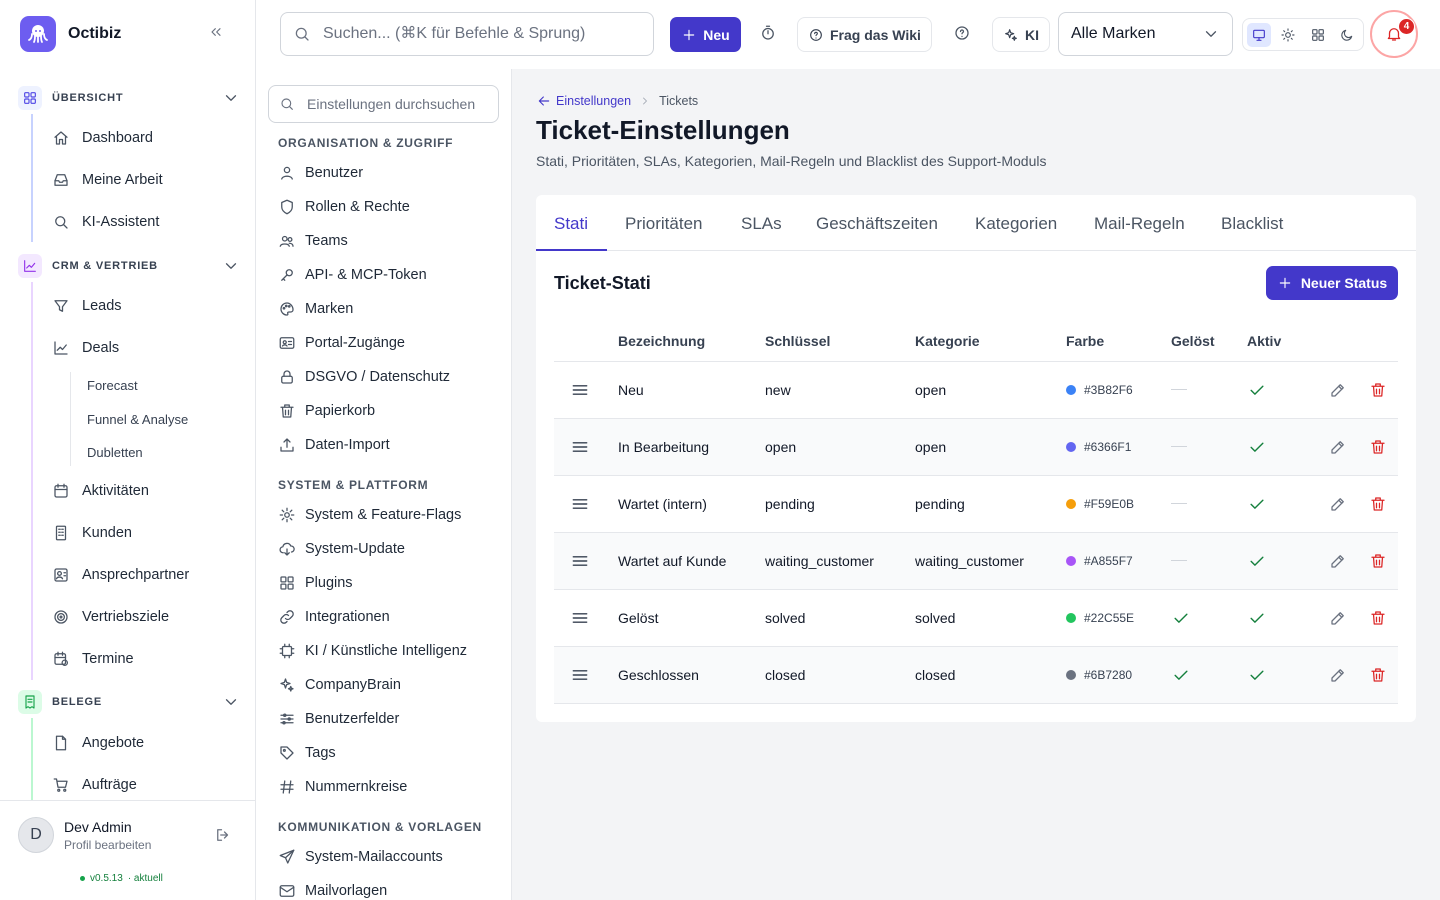 The image size is (1440, 900). I want to click on settings-search-input, so click(397, 104).